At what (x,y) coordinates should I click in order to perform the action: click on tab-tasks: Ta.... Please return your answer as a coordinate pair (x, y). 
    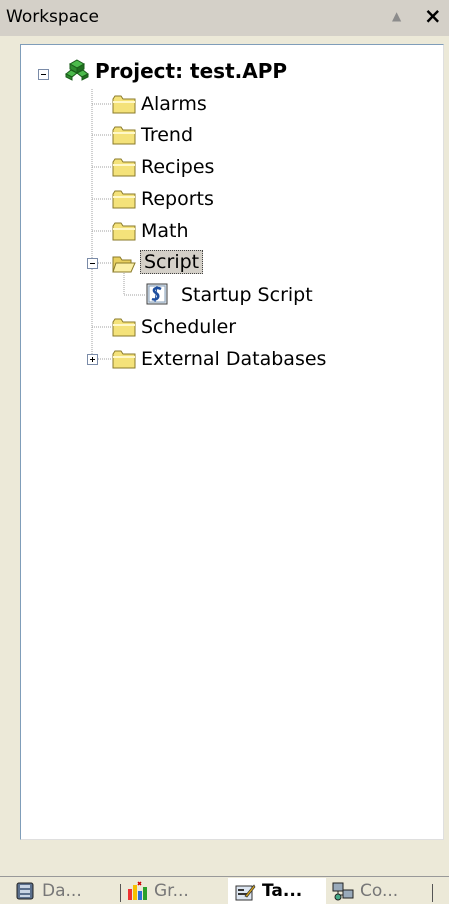
    Looking at the image, I should click on (277, 891).